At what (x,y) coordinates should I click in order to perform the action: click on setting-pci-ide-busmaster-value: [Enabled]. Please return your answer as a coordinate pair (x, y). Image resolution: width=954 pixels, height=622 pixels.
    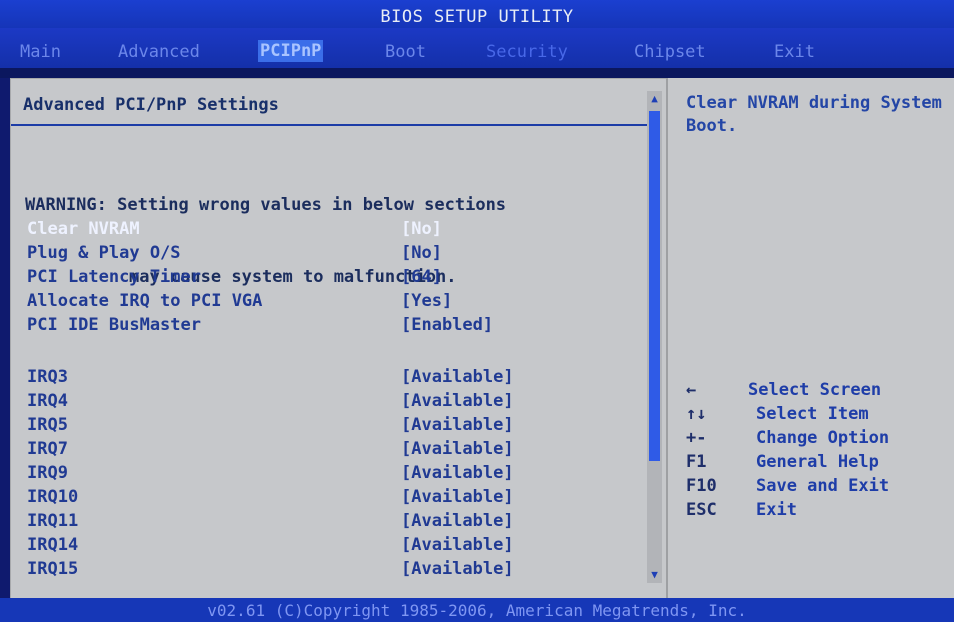
    Looking at the image, I should click on (447, 325).